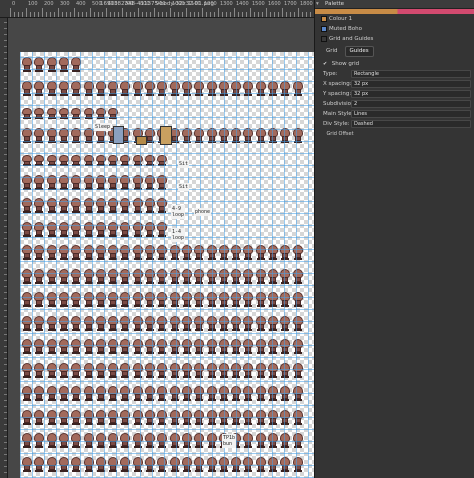 This screenshot has width=474, height=478. Describe the element at coordinates (340, 134) in the screenshot. I see `grid-offset-button: Grid Offset` at that location.